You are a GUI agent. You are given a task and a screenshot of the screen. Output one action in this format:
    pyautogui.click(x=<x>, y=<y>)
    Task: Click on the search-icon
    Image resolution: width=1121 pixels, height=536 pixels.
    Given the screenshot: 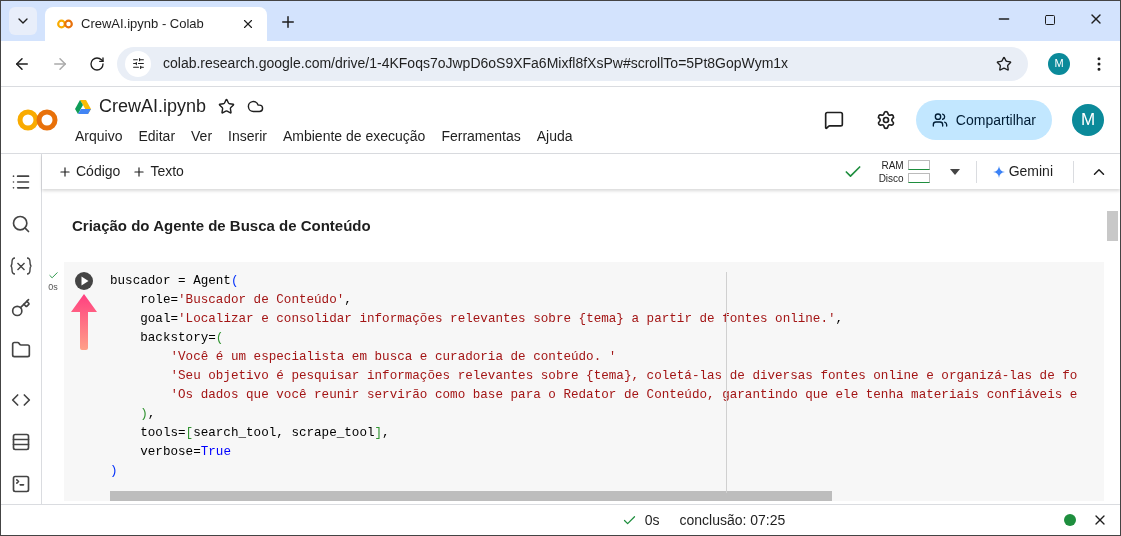 What is the action you would take?
    pyautogui.click(x=21, y=224)
    